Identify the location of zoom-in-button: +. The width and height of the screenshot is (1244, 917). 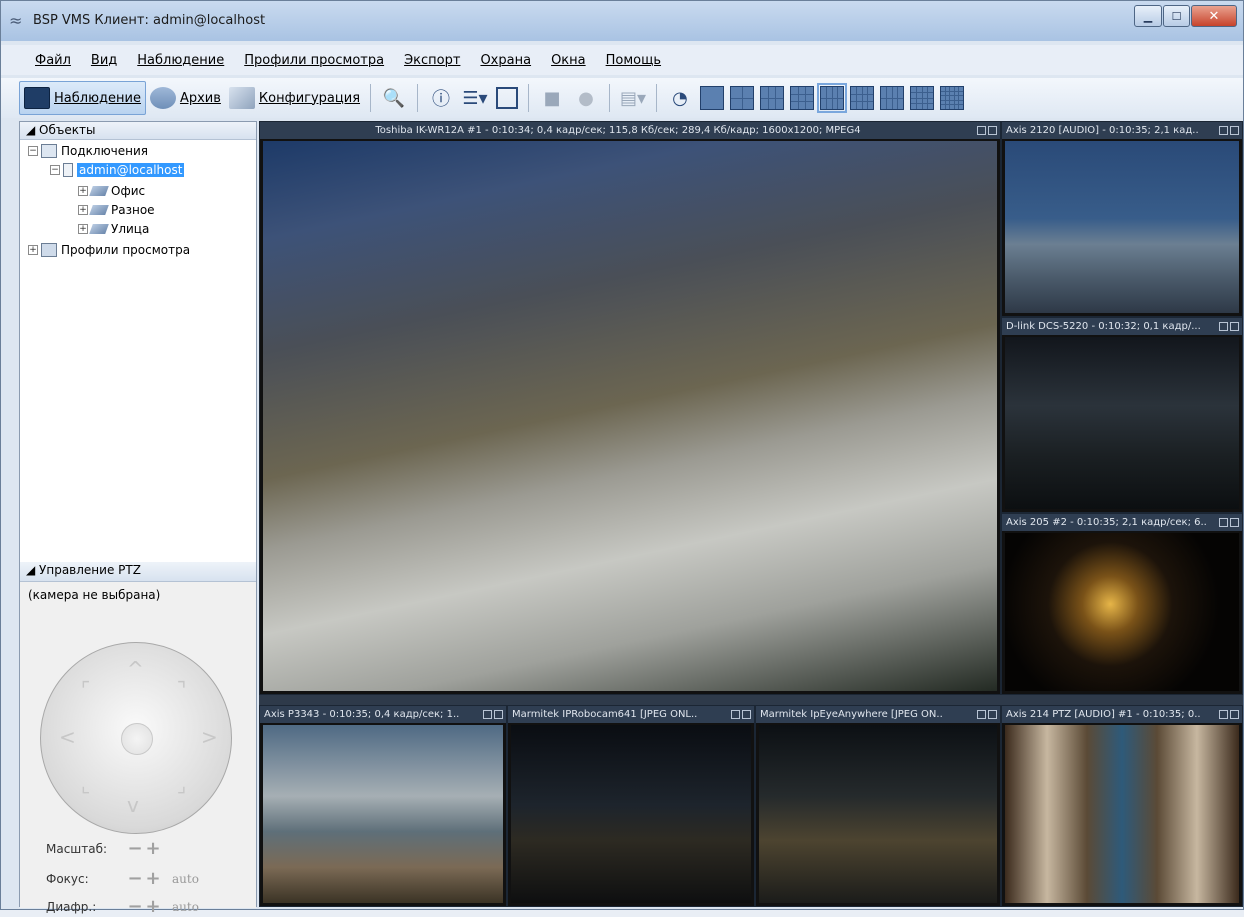
(153, 848).